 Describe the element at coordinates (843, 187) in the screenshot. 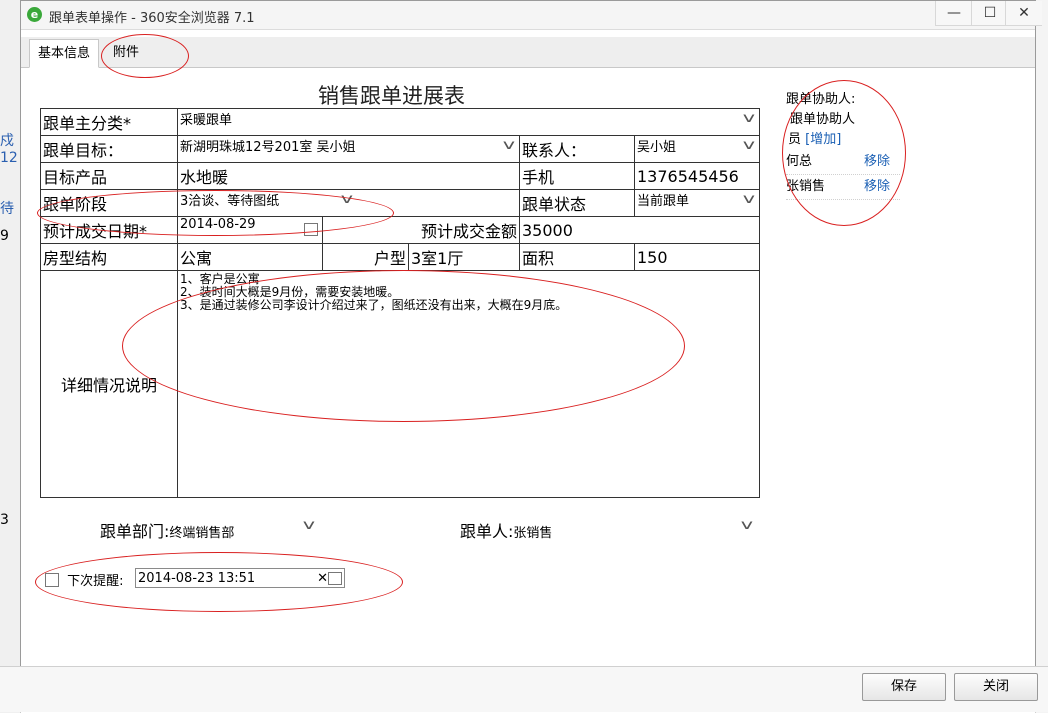

I see `assistant-row: 张销售 移除` at that location.